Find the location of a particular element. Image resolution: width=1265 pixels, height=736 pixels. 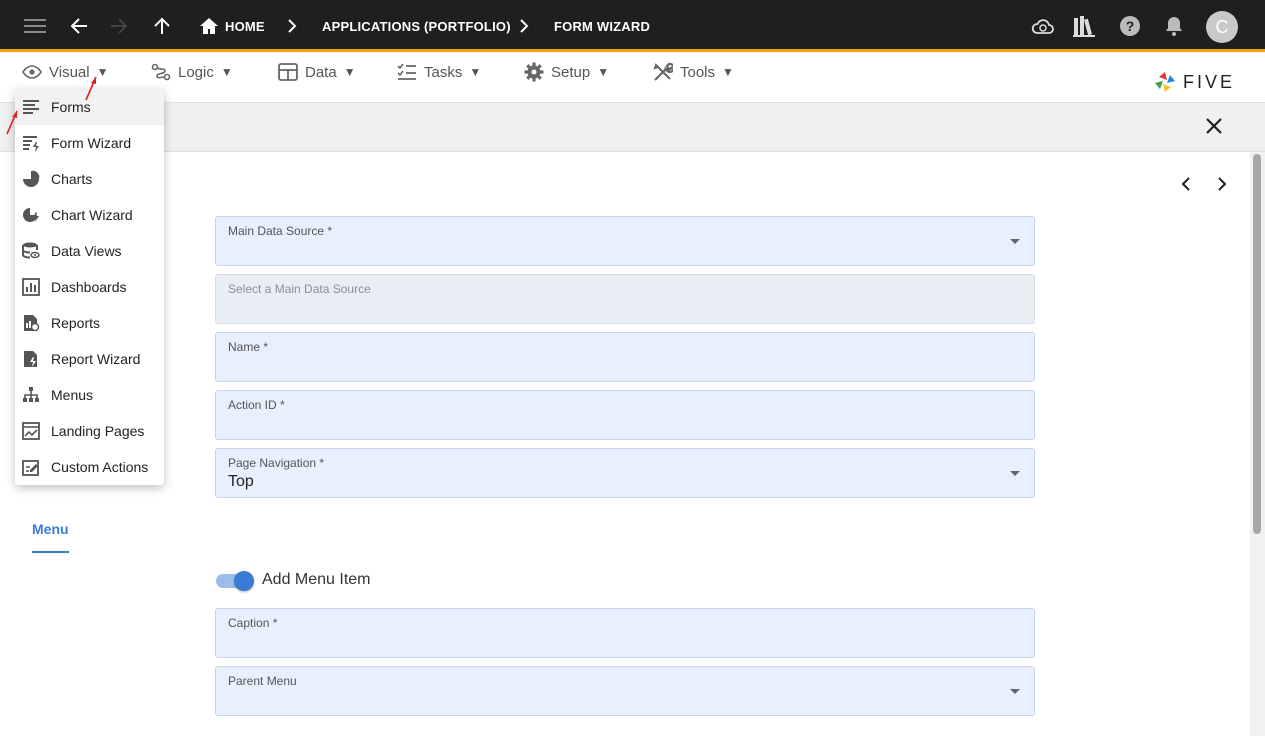

menu-item-label: Report Wizard is located at coordinates (96, 359).